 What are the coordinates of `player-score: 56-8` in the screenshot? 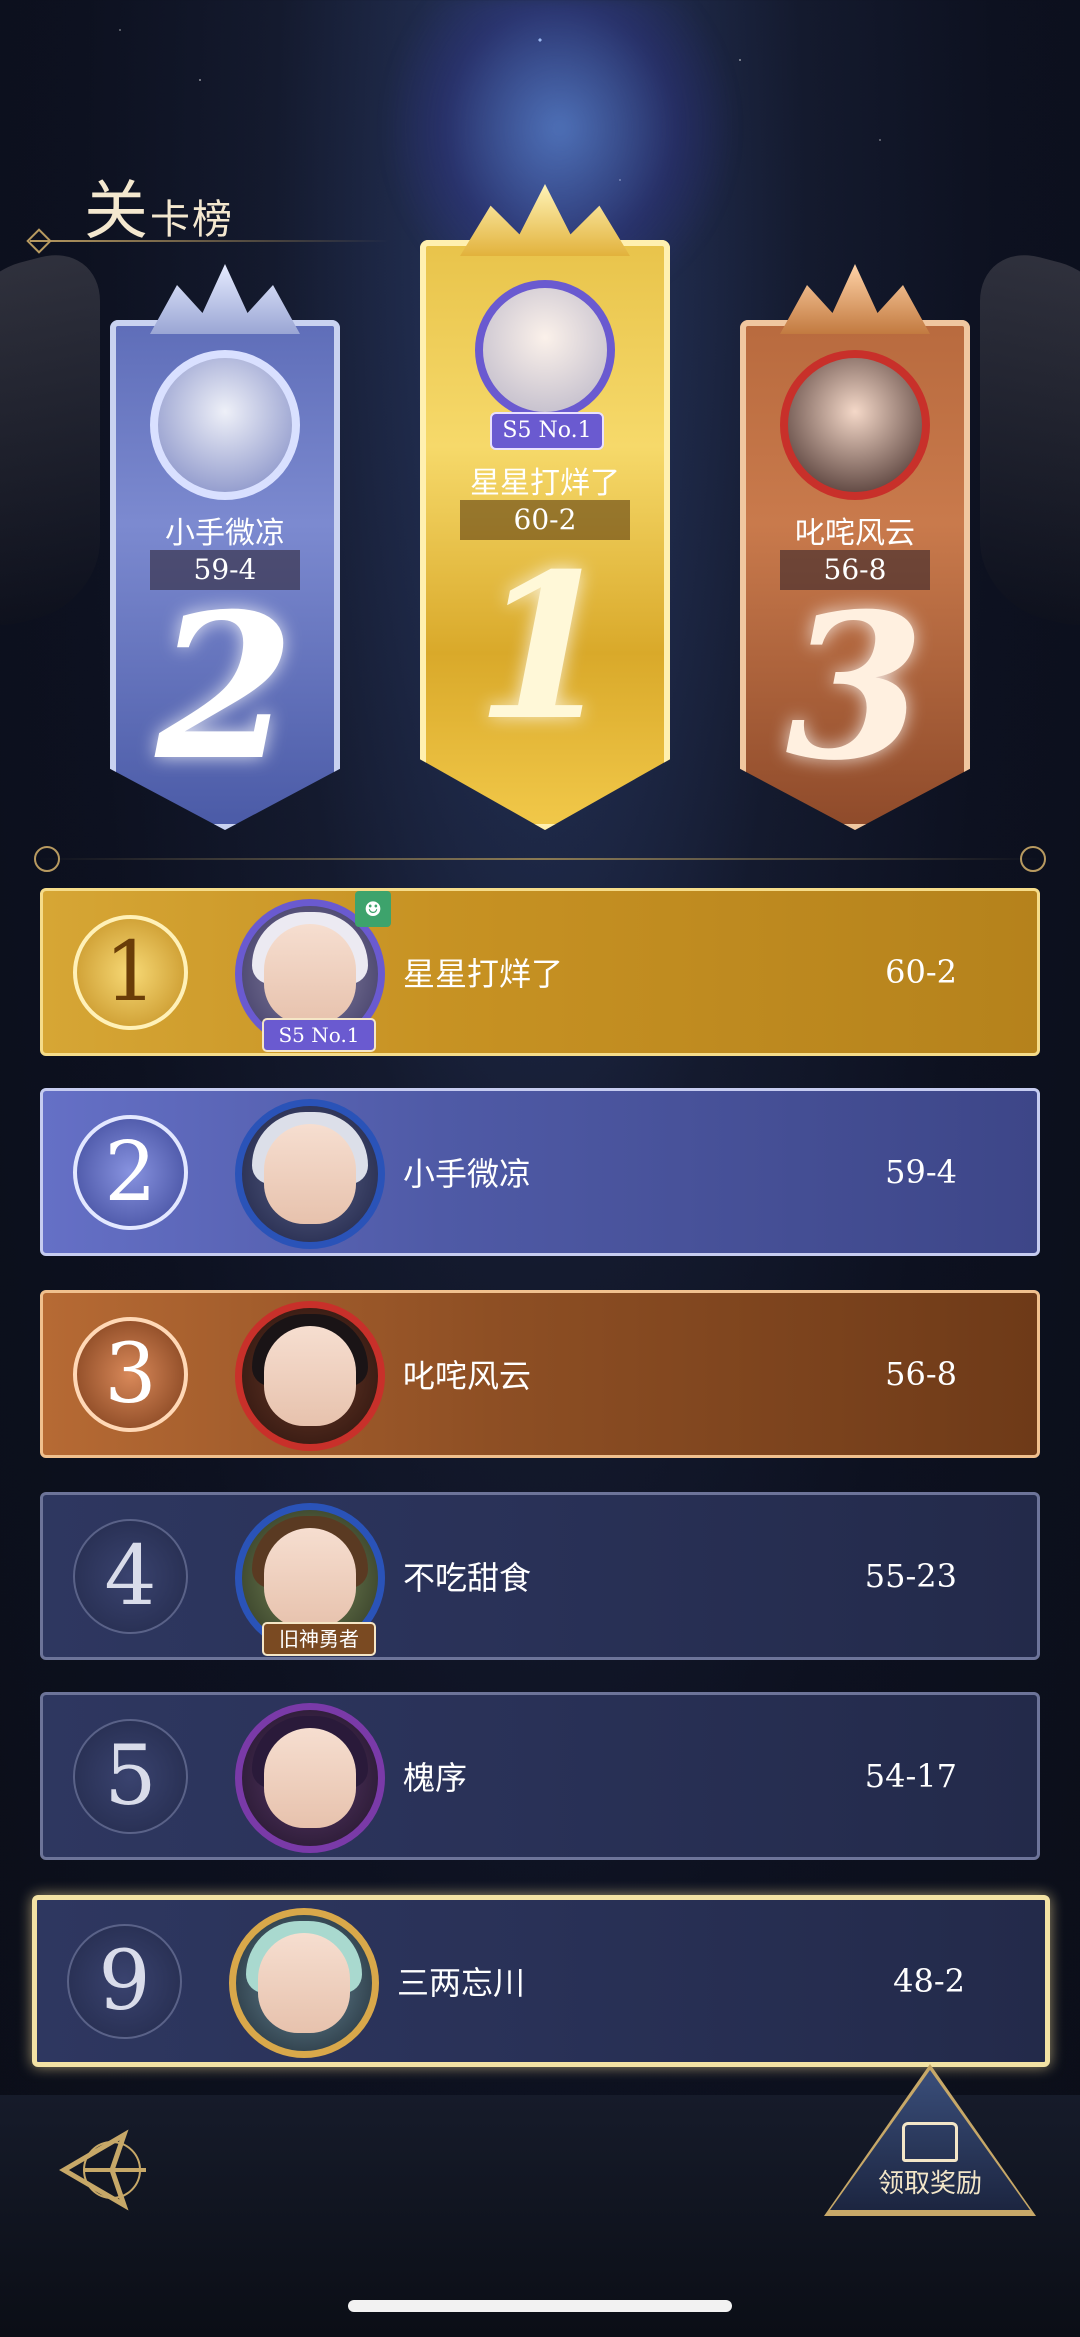 It's located at (921, 1374).